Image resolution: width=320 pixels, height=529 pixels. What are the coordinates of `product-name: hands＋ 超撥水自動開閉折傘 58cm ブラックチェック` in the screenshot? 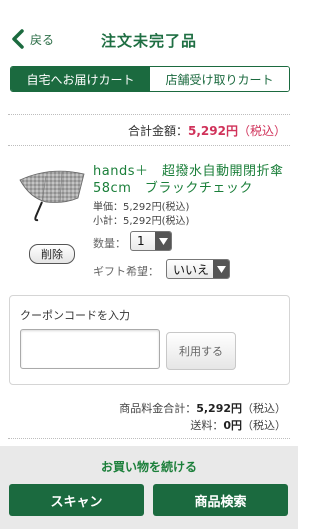 It's located at (189, 180).